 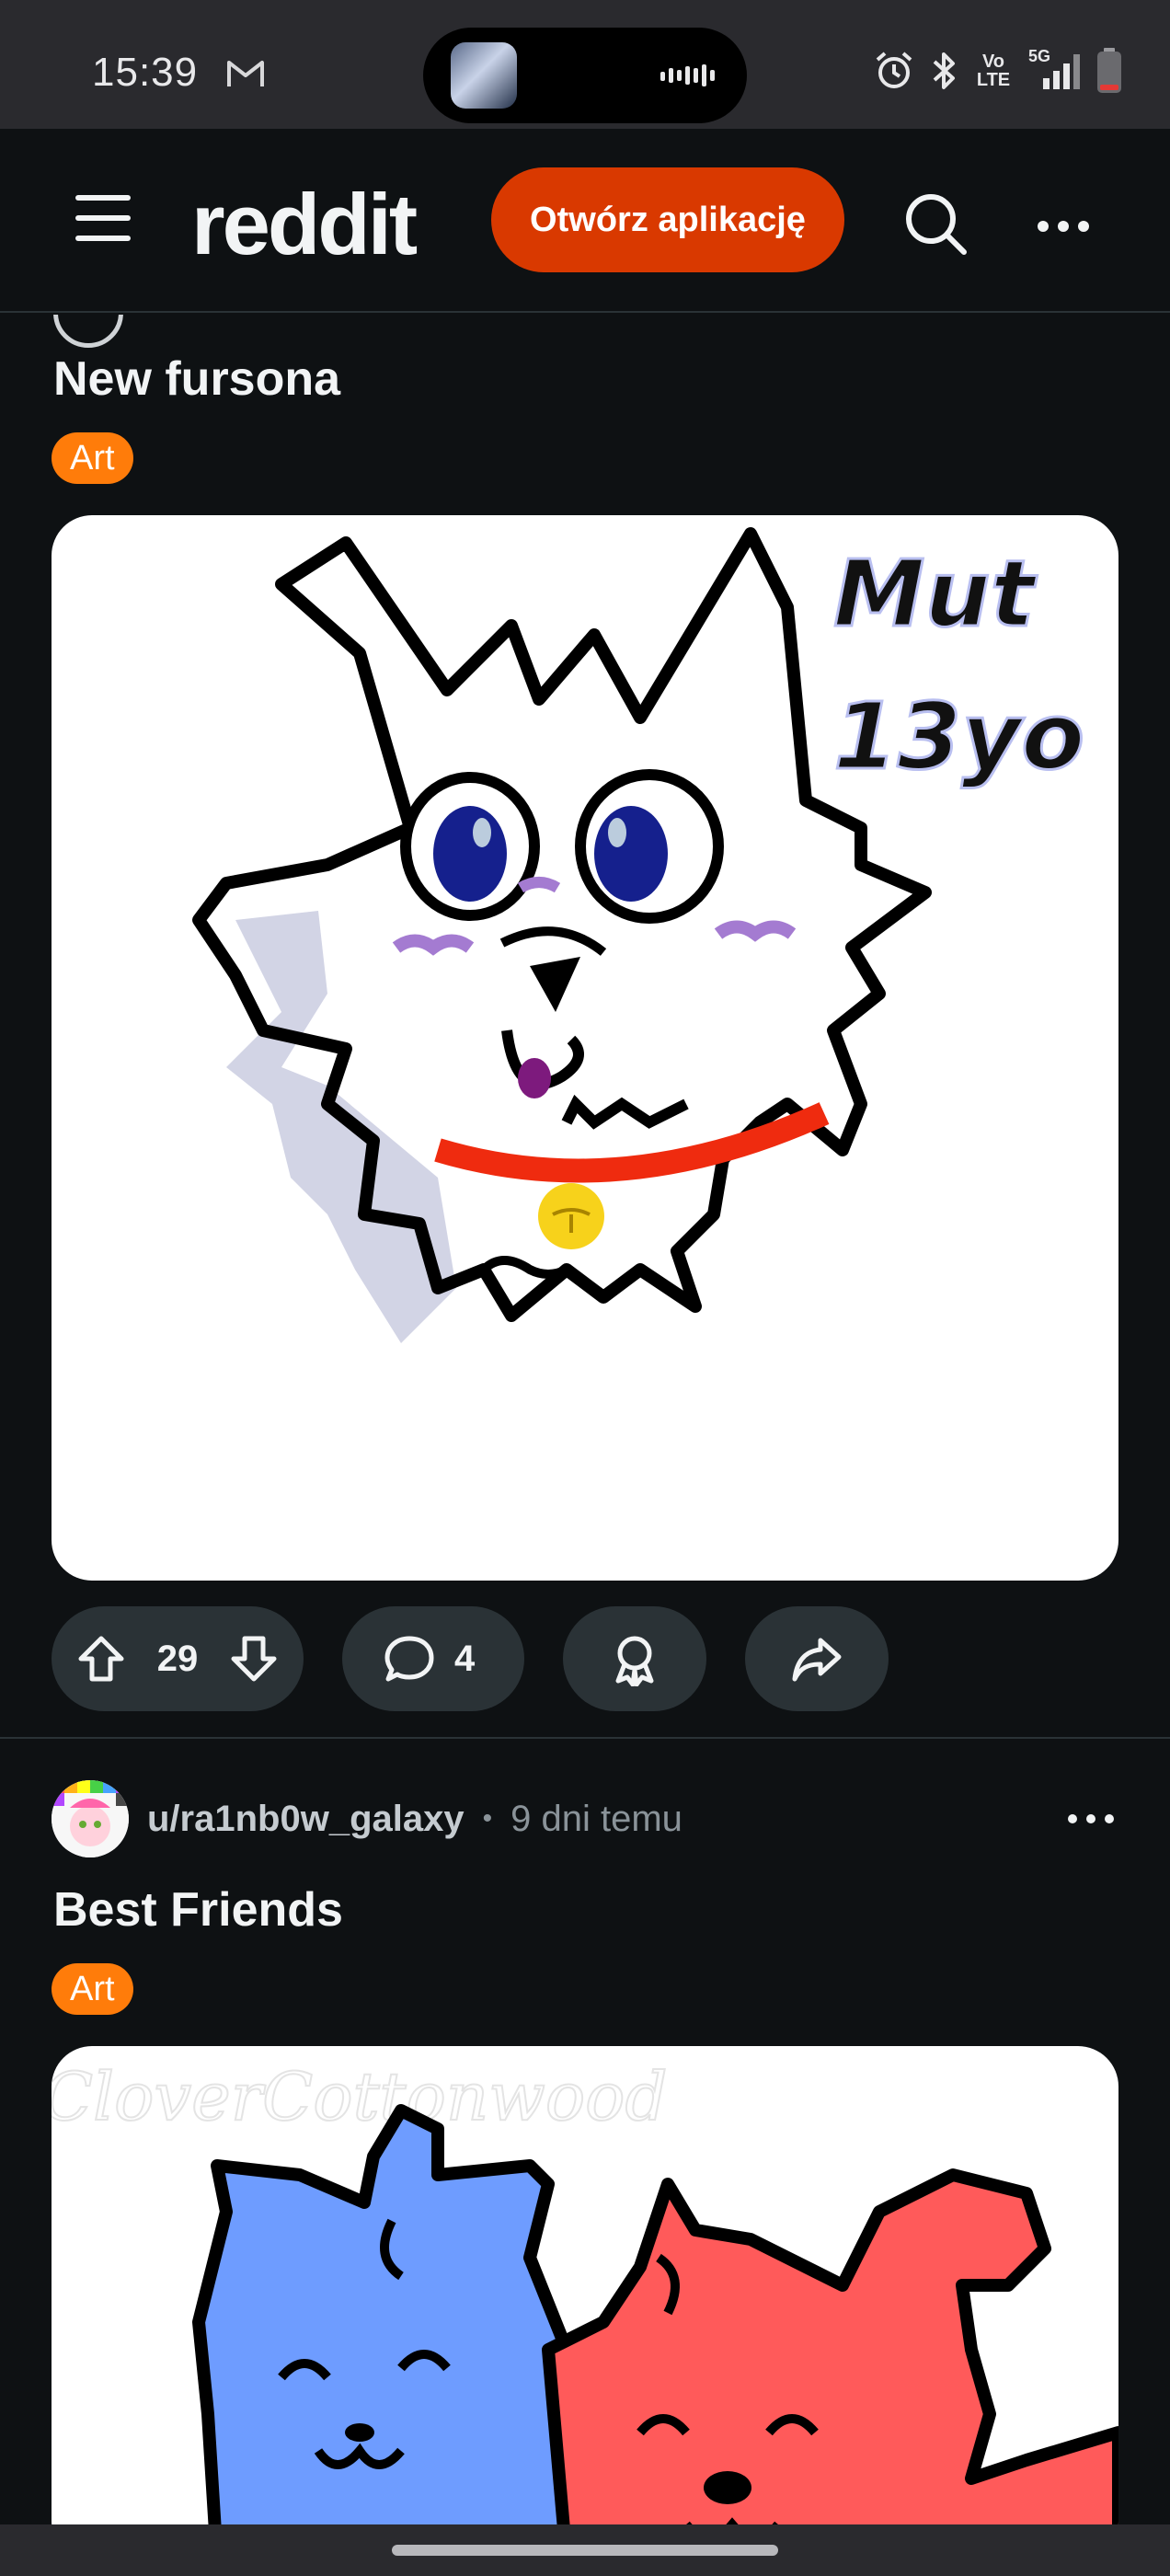 I want to click on clock: 15:39, so click(x=145, y=72).